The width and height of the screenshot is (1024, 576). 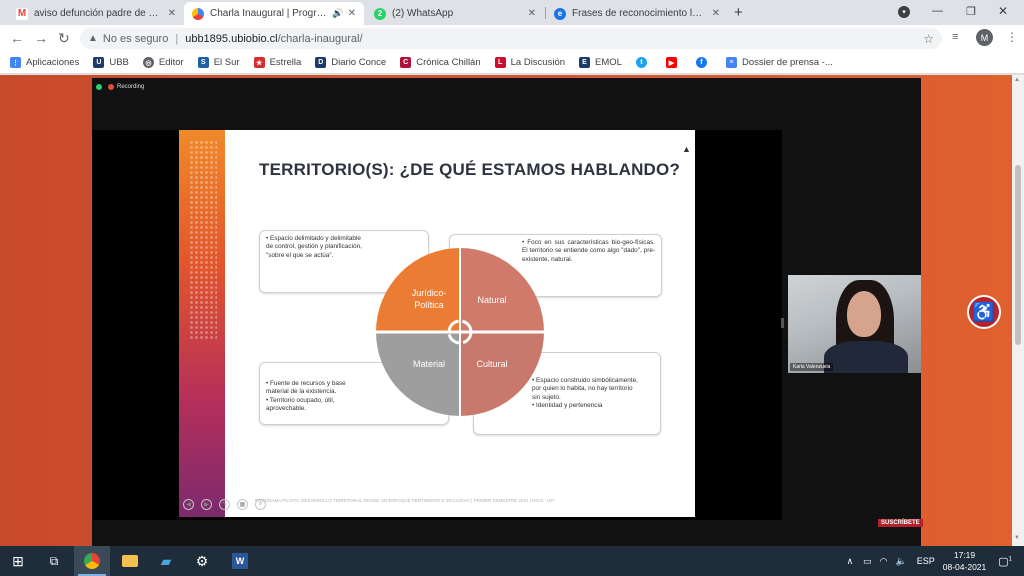 I want to click on la-discusion-icon: L, so click(x=500, y=62).